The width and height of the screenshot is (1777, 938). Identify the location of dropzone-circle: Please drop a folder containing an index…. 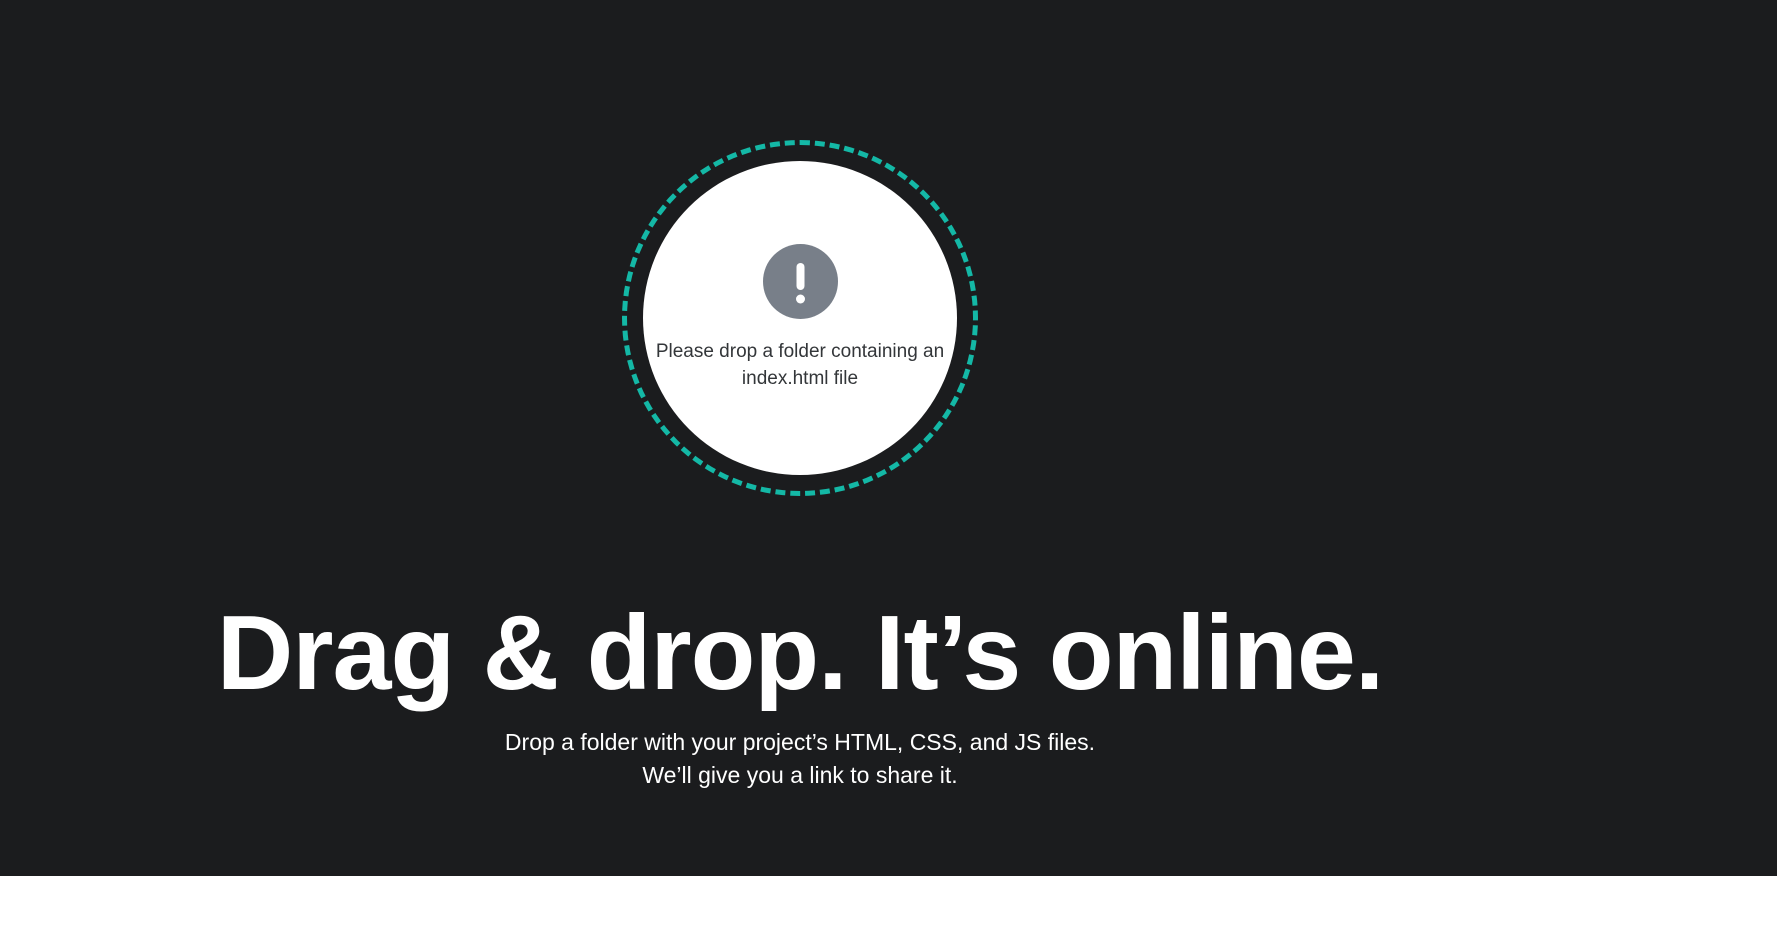
(800, 318).